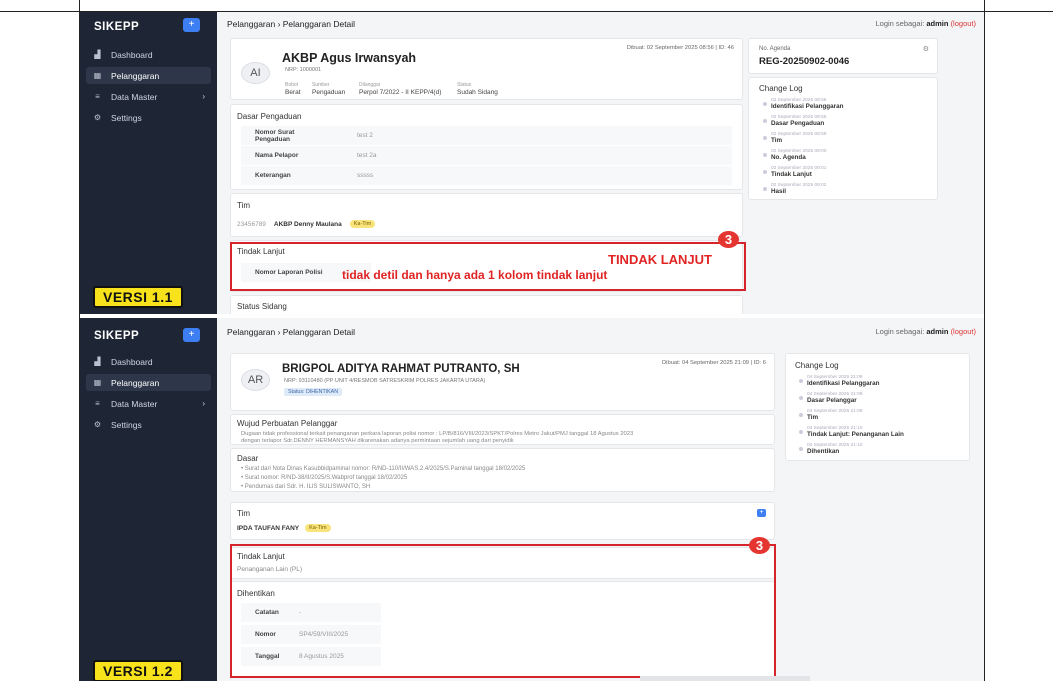  Describe the element at coordinates (830, 415) in the screenshot. I see `changelog-item: 04 September 2025 21:09 Tim` at that location.